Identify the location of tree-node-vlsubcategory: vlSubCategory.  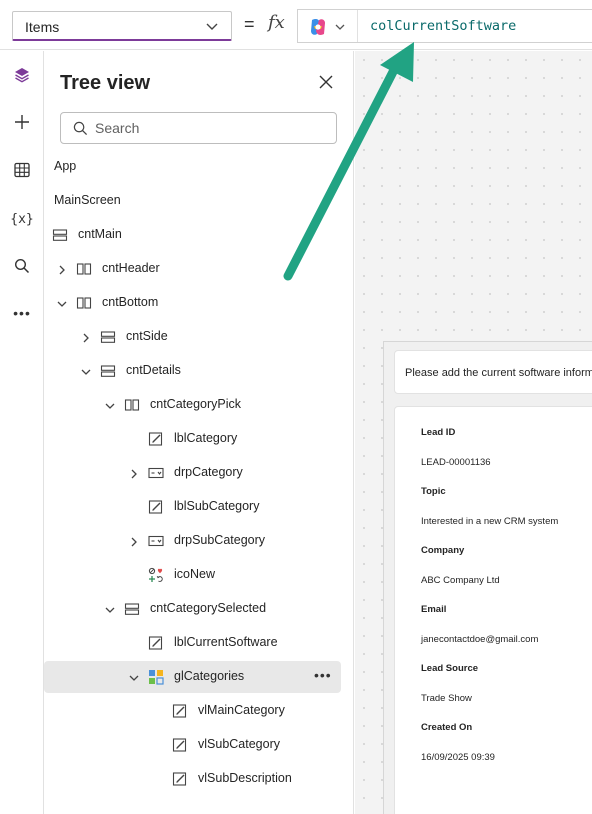
(199, 745).